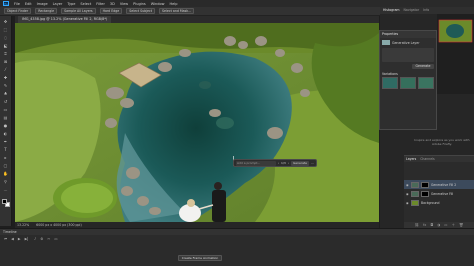  I want to click on history-brush-icon: ↺, so click(5, 101).